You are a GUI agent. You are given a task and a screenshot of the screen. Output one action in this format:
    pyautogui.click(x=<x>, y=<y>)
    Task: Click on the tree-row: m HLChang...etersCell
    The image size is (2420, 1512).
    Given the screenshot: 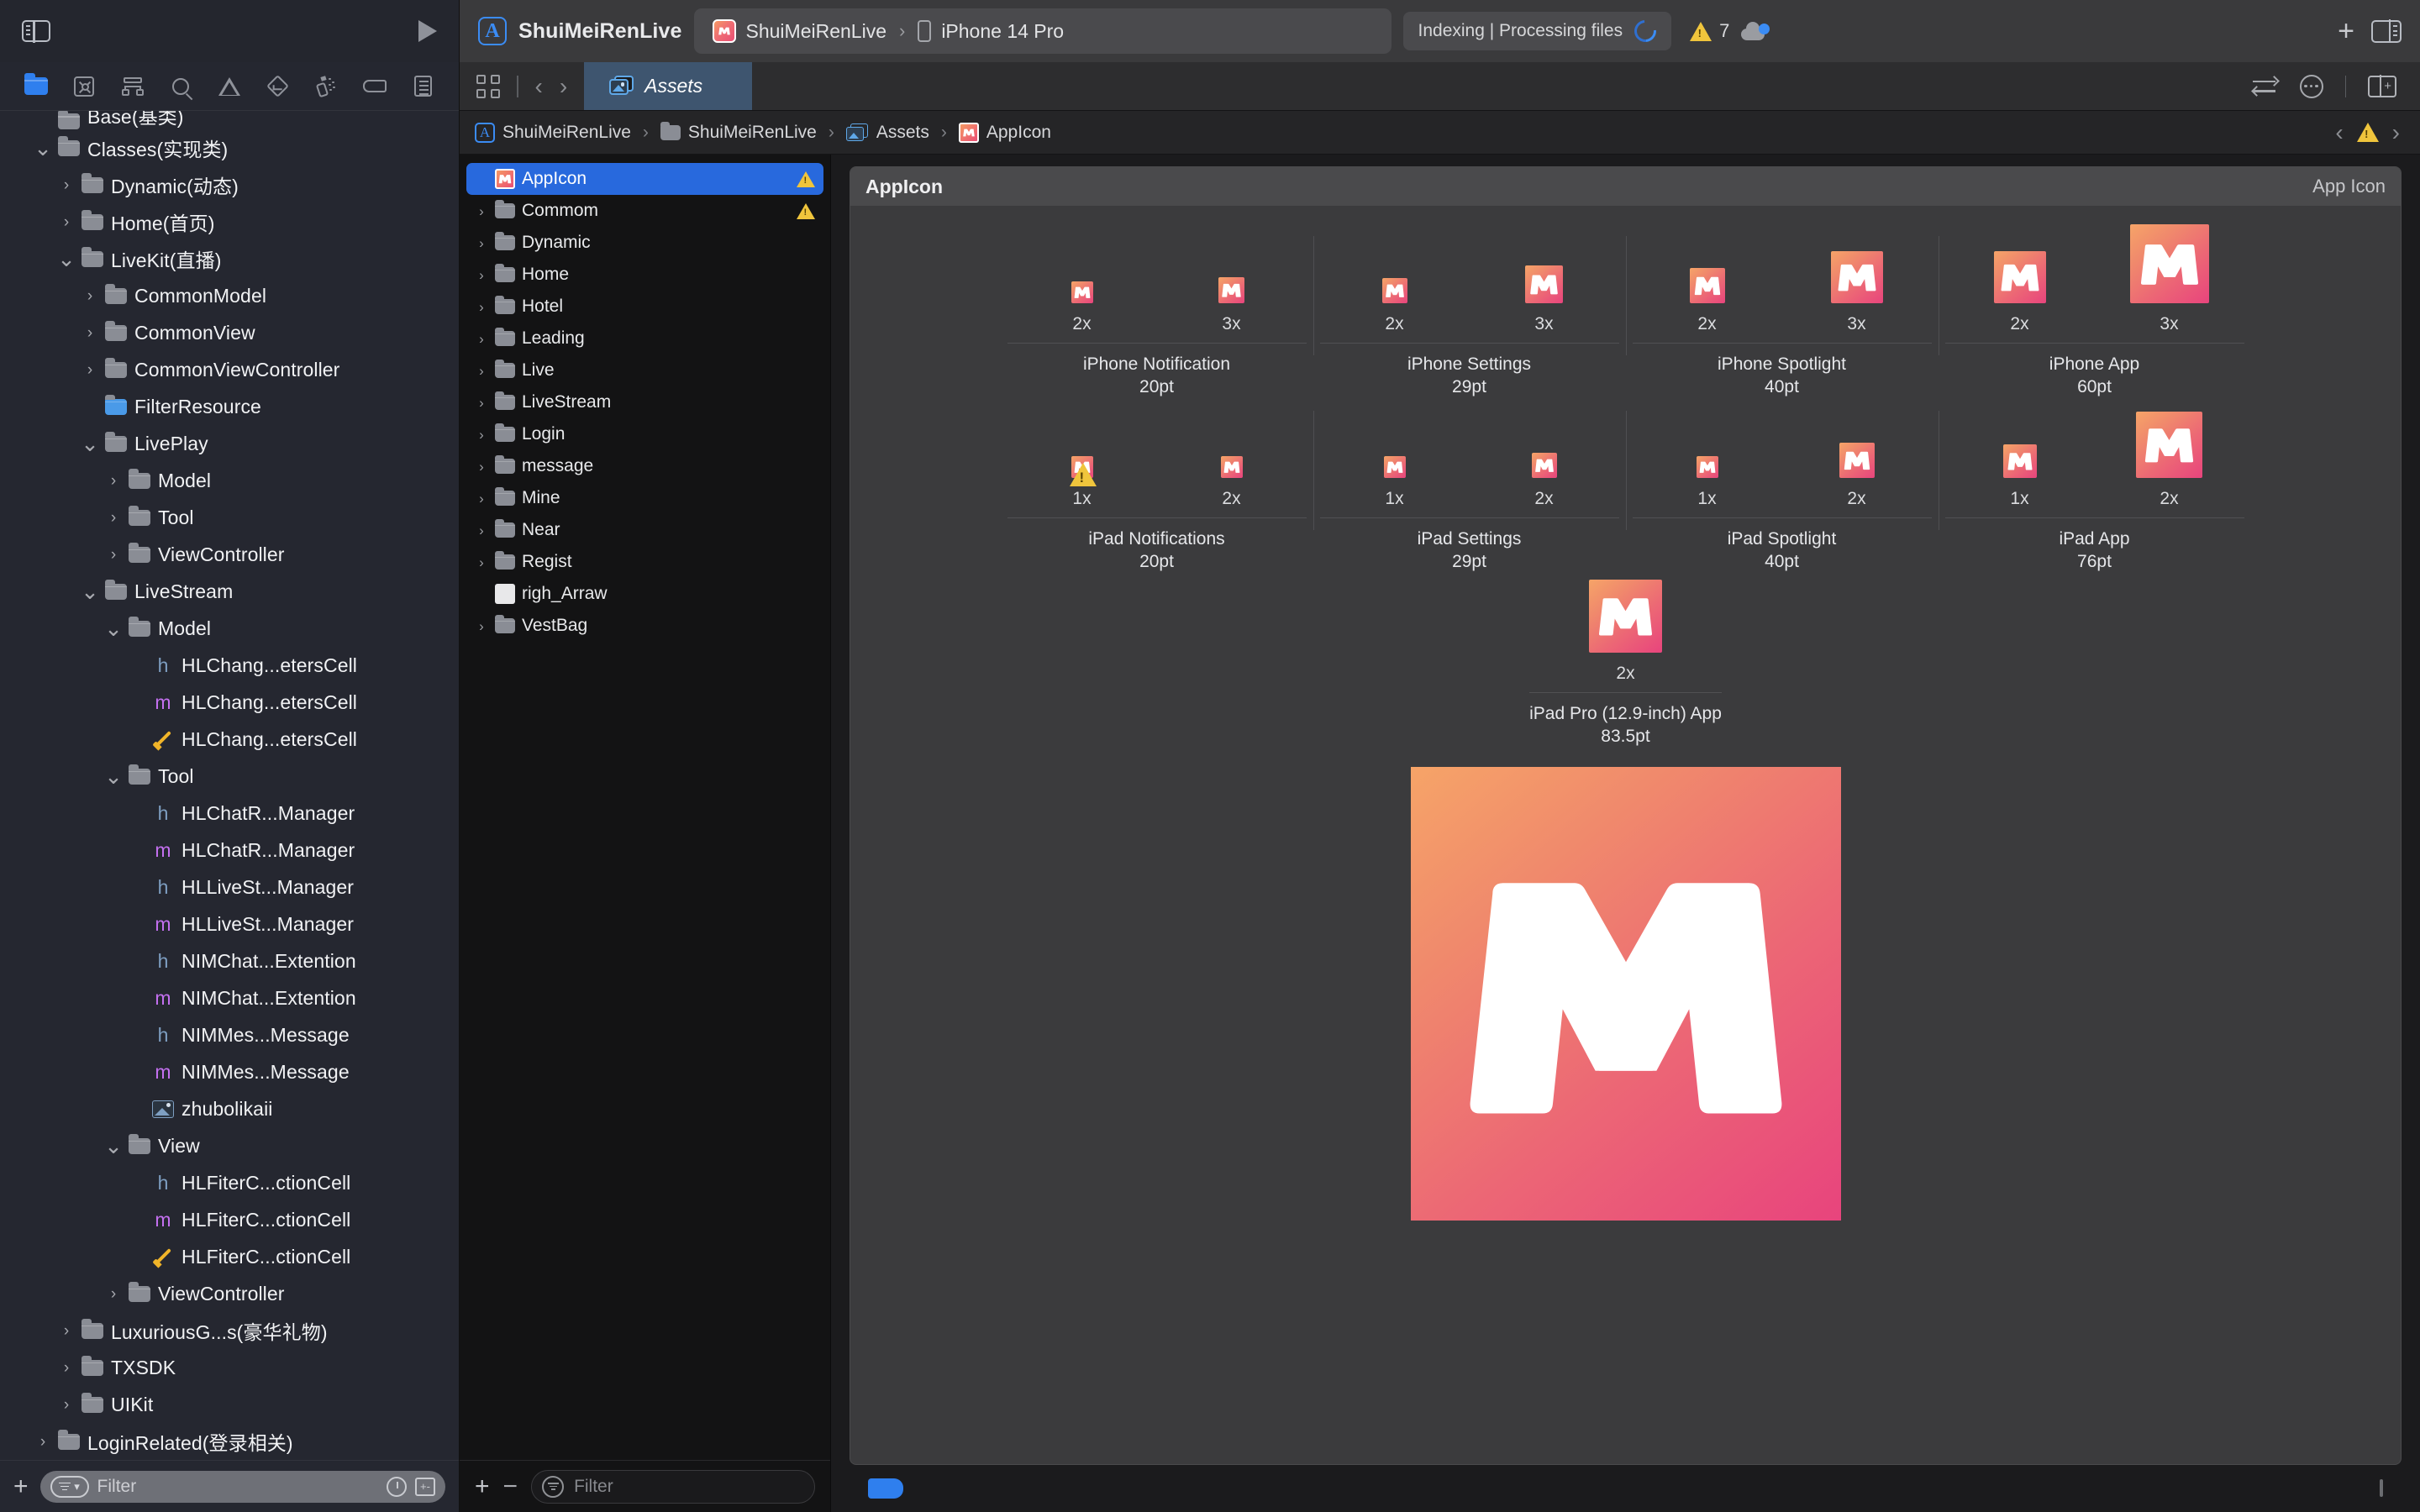 What is the action you would take?
    pyautogui.click(x=229, y=702)
    